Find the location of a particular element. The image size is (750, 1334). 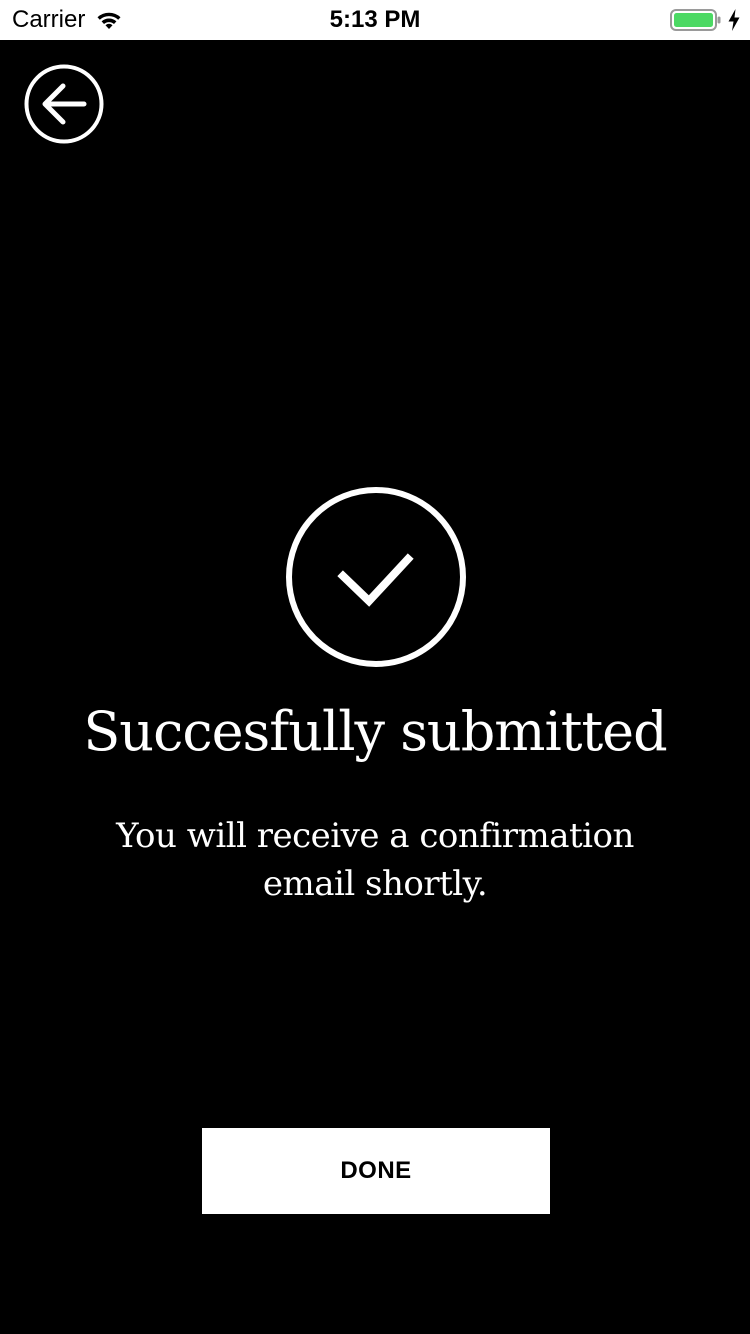

back-button is located at coordinates (64, 104).